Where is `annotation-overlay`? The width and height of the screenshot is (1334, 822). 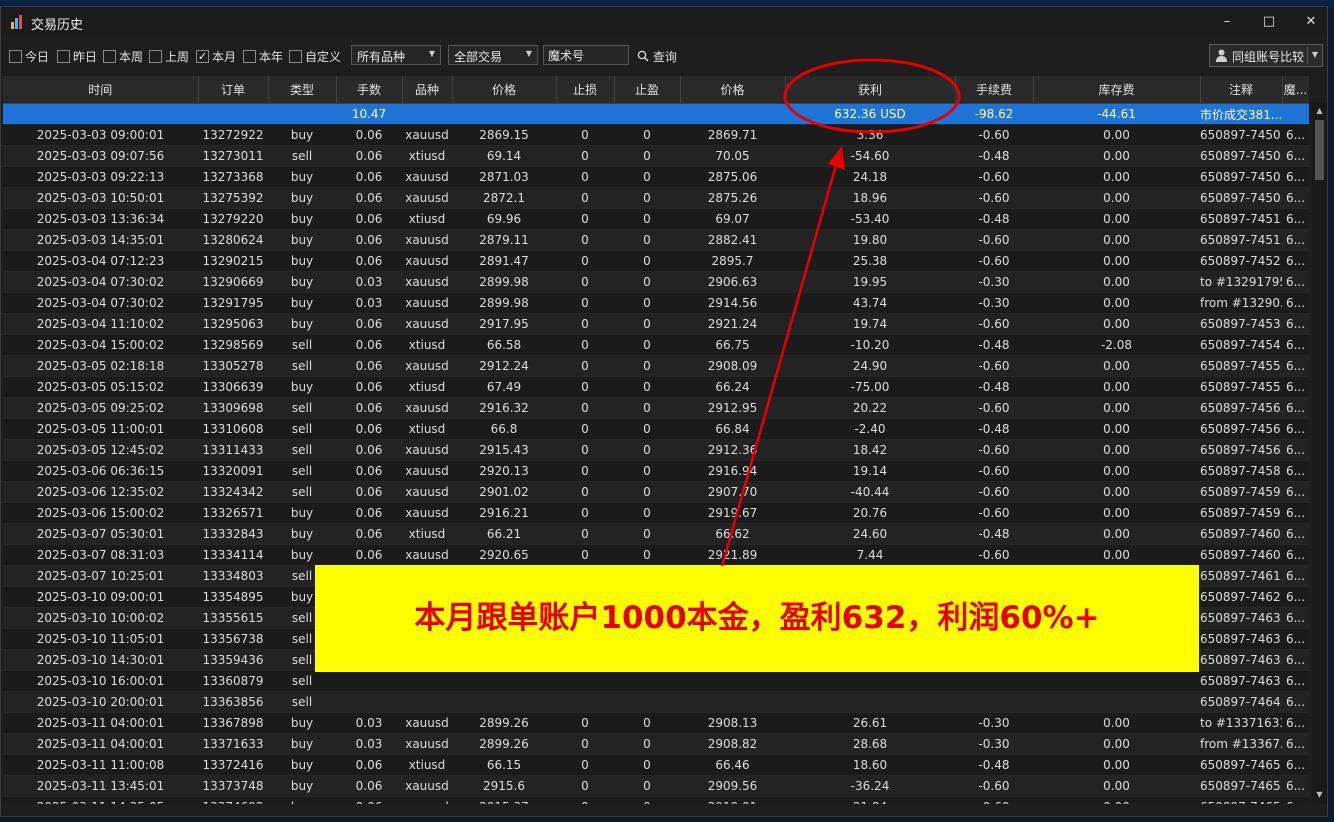
annotation-overlay is located at coordinates (840, 312).